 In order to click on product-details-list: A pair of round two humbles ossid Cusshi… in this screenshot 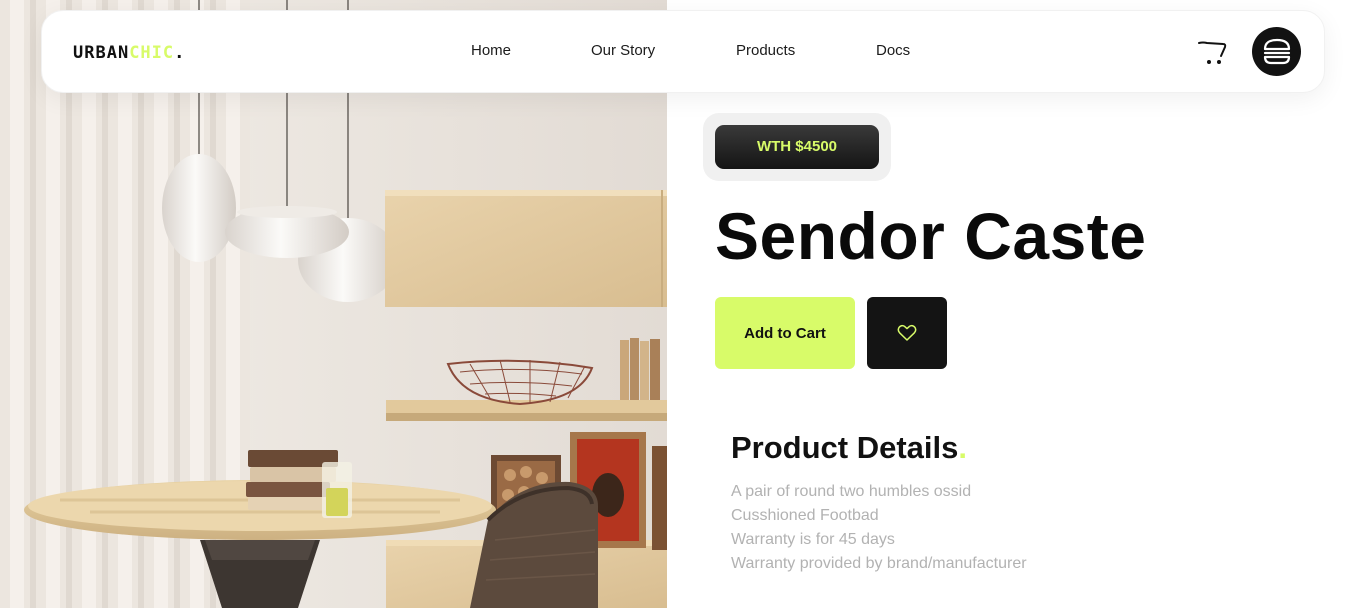, I will do `click(879, 528)`.